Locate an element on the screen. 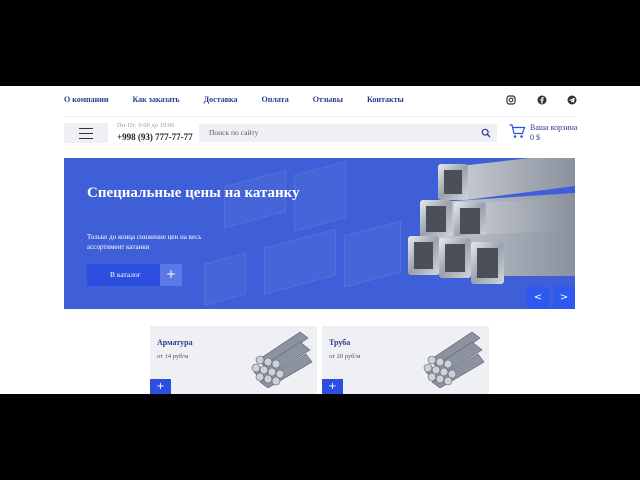  product-name: Труба is located at coordinates (339, 342).